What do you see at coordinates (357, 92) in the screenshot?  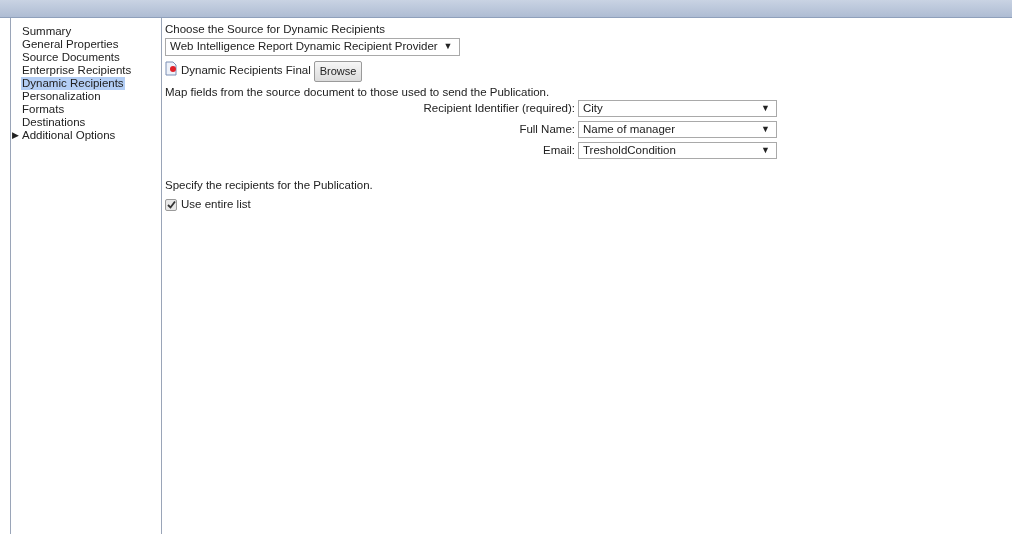 I see `instruction-text: Map fields from the source document to those used to send the Publication.` at bounding box center [357, 92].